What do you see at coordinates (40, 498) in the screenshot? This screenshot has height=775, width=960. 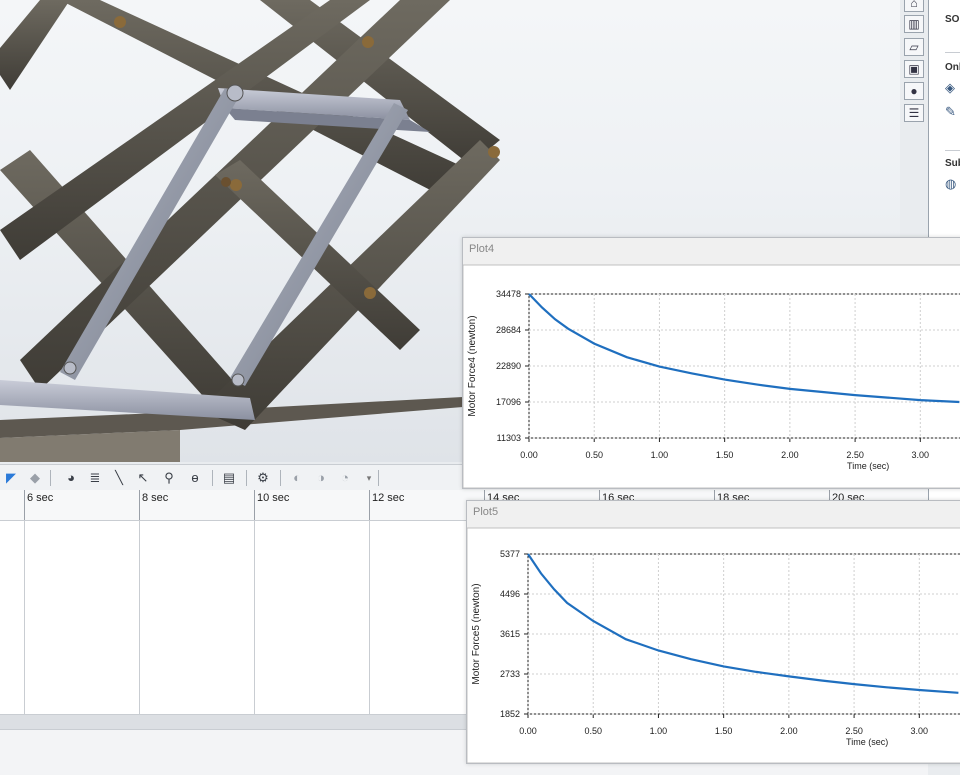 I see `timeline-label: 6 sec` at bounding box center [40, 498].